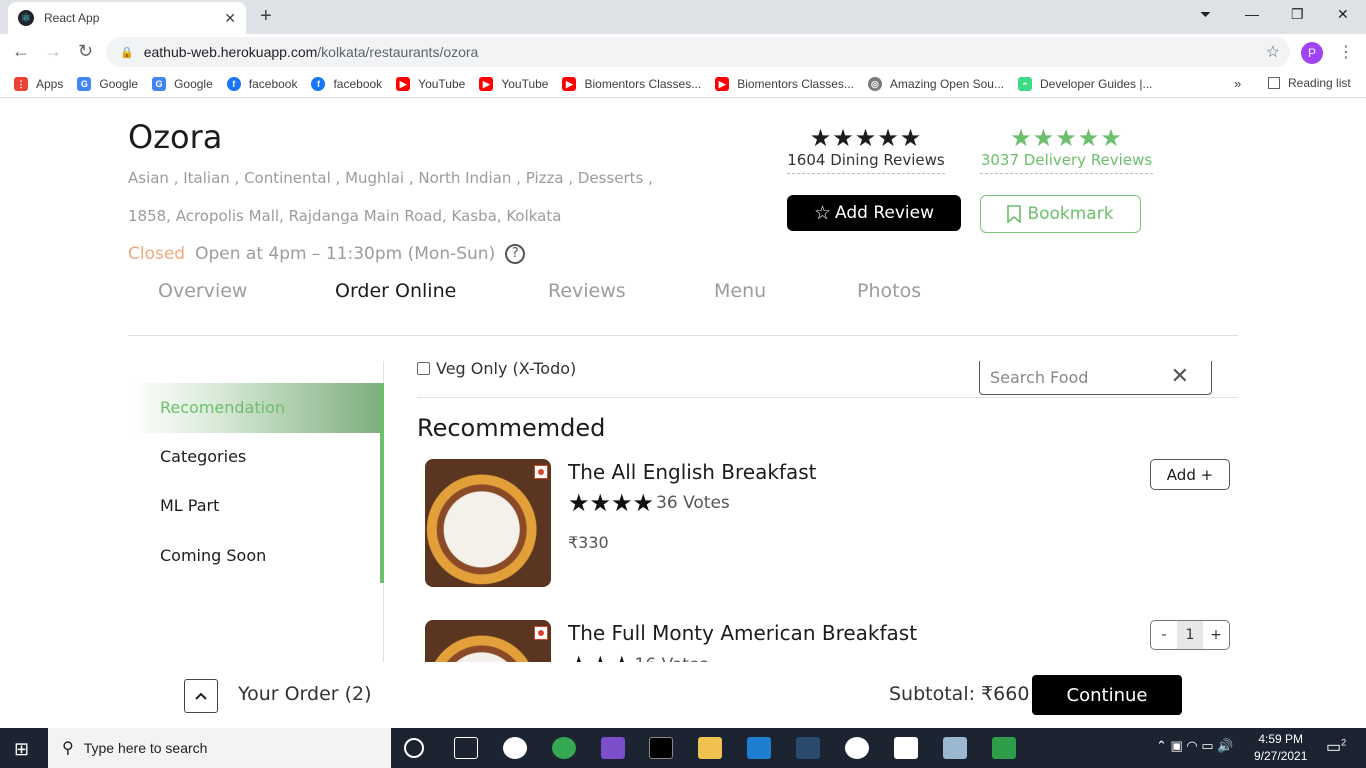 This screenshot has height=768, width=1366. Describe the element at coordinates (254, 457) in the screenshot. I see `sidebar-item-categories: Categories` at that location.